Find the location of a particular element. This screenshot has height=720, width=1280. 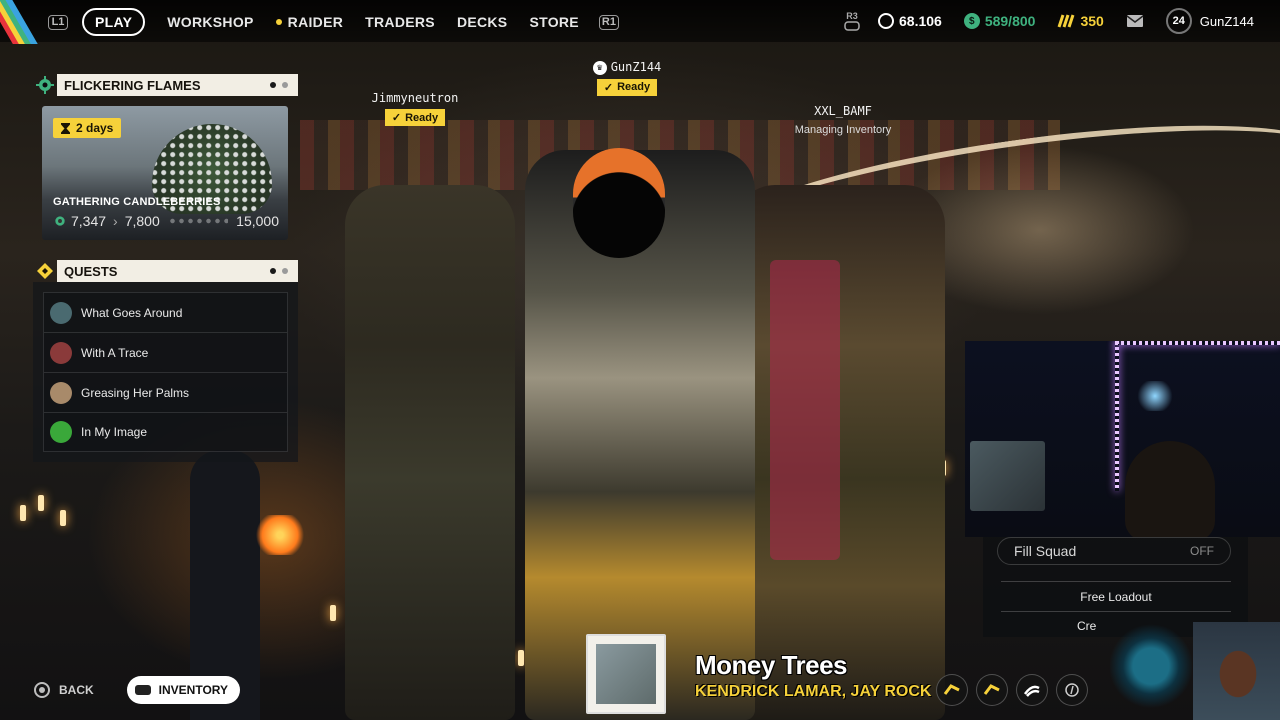

quest-item: Greasing Her Palms is located at coordinates (165, 392).